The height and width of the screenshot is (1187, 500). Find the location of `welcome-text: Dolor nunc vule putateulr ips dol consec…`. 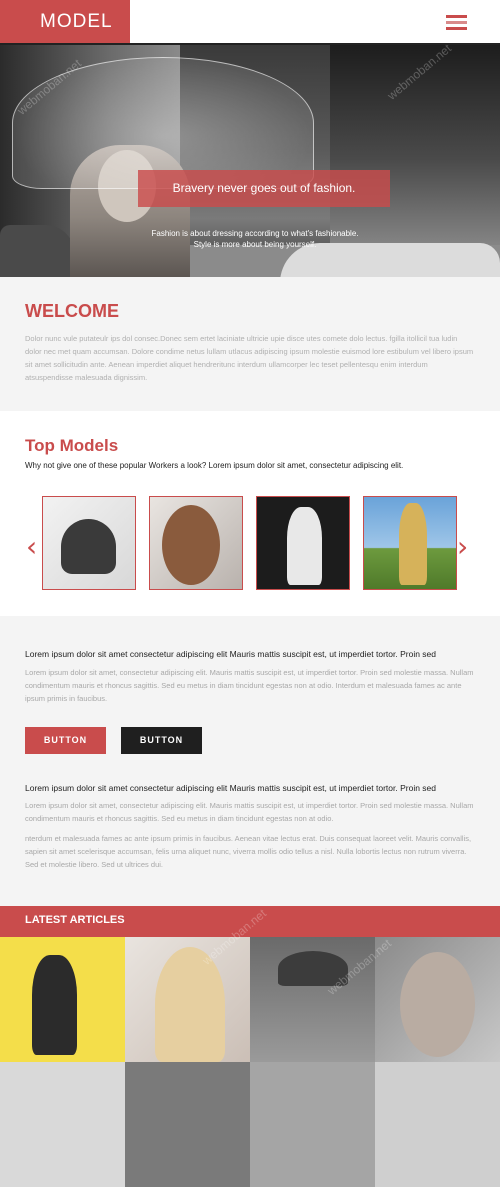

welcome-text: Dolor nunc vule putateulr ips dol consec… is located at coordinates (249, 358).